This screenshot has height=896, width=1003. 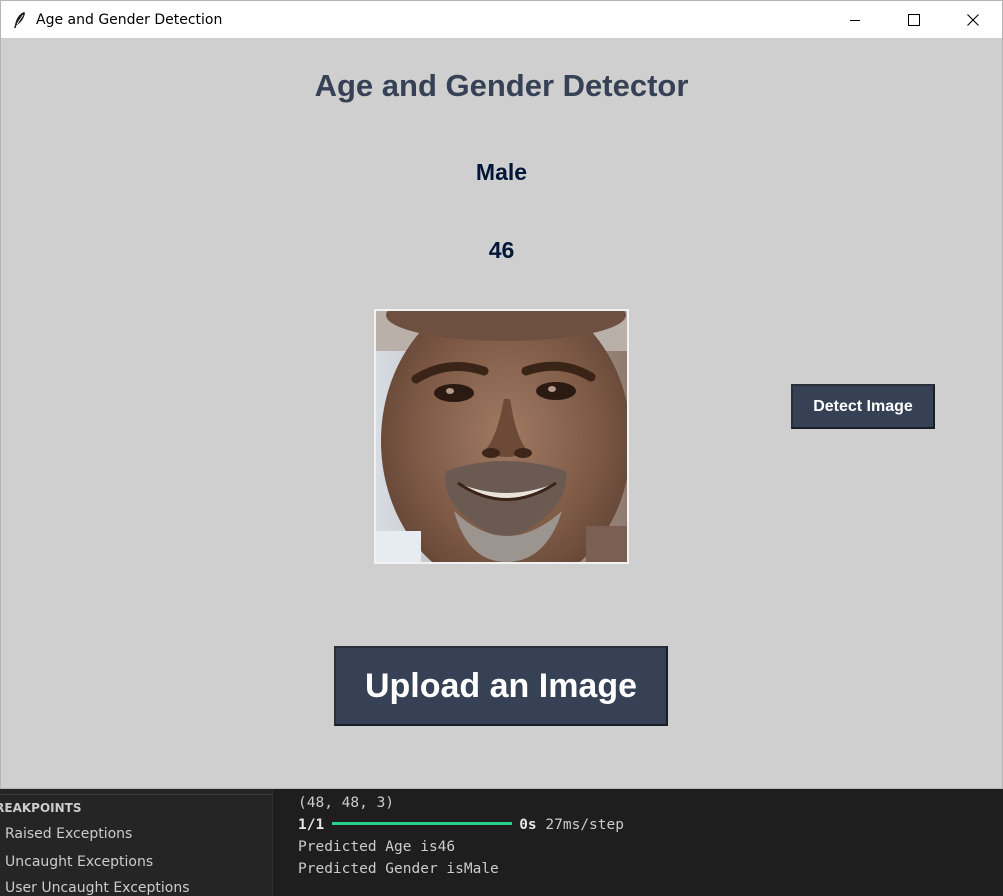 What do you see at coordinates (68, 834) in the screenshot?
I see `breakpoint-item: Raised Exceptions` at bounding box center [68, 834].